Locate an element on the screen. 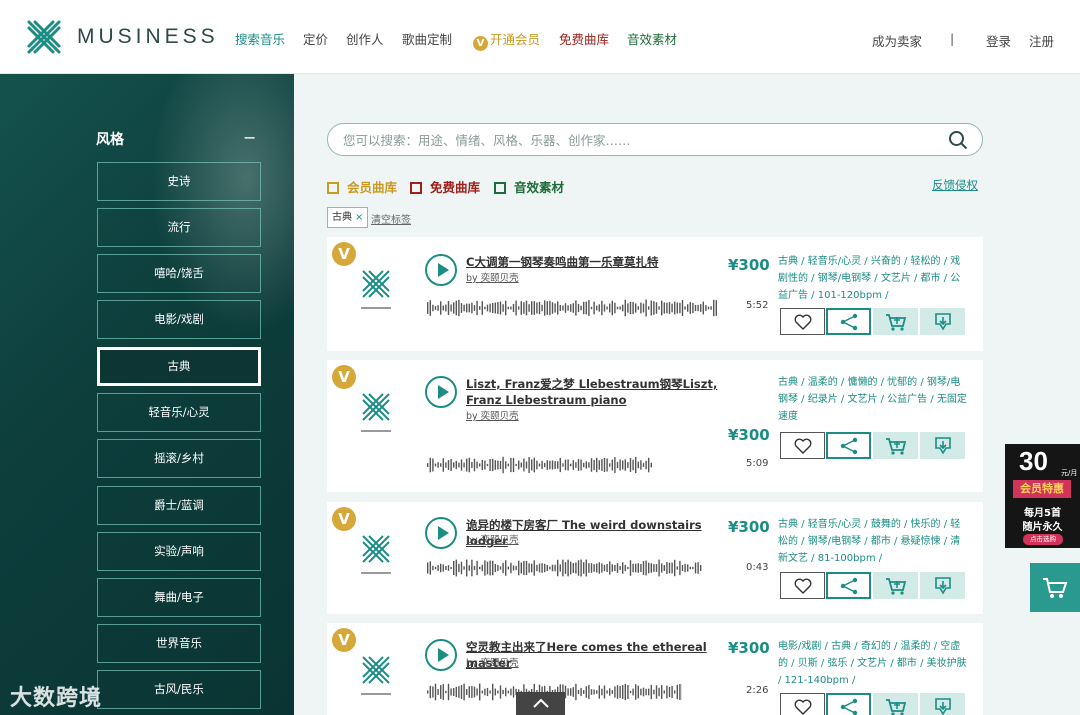 The width and height of the screenshot is (1080, 715). login-link: 登录 is located at coordinates (998, 40).